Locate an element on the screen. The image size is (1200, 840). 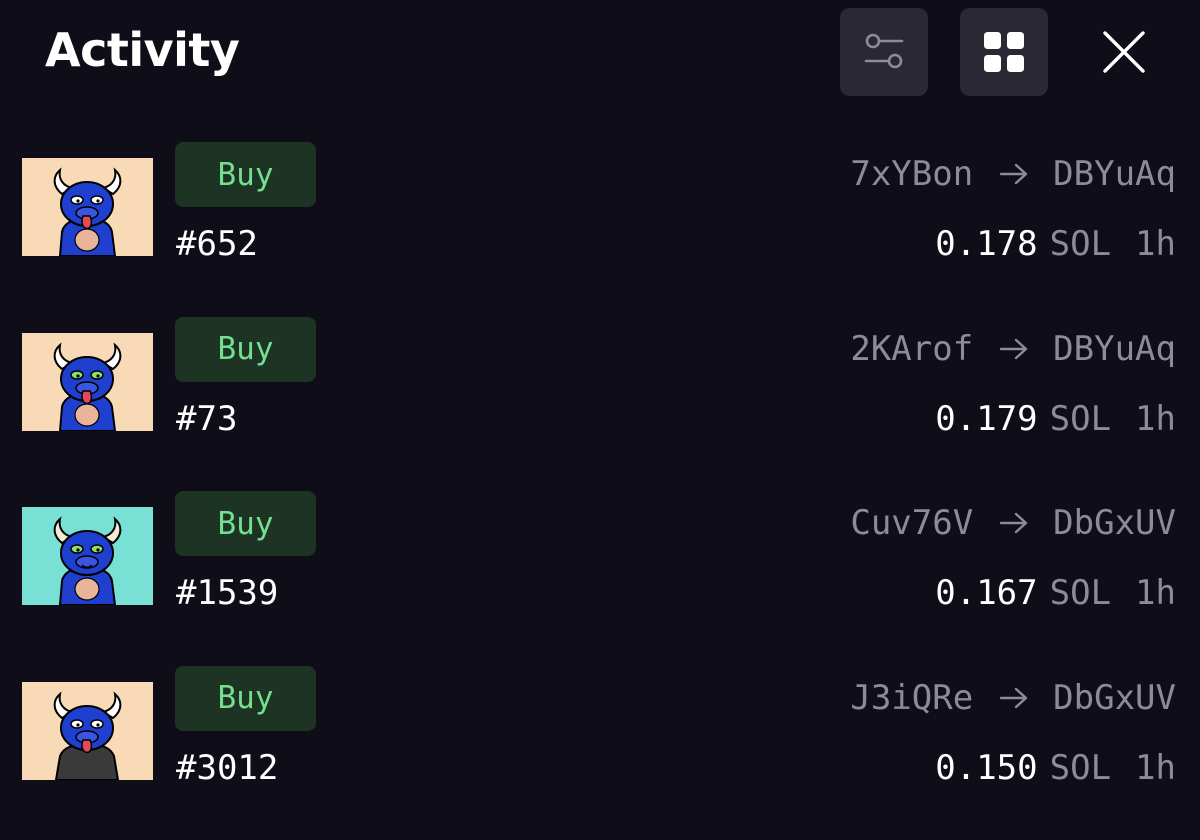
price-value: 0.150 is located at coordinates (986, 767).